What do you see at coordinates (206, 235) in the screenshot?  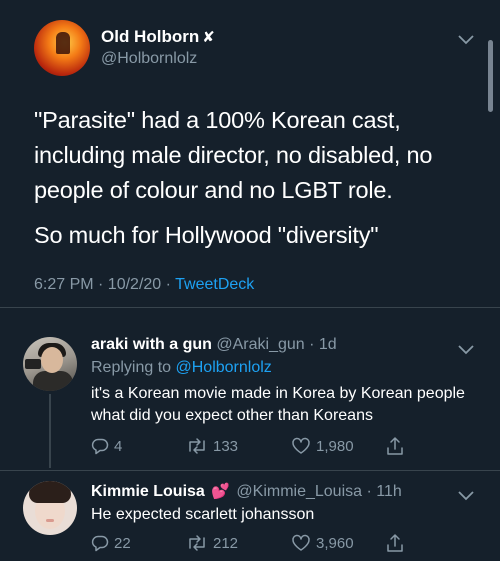 I see `tweet-text-paragraph: So much for Hollywood "diversity"` at bounding box center [206, 235].